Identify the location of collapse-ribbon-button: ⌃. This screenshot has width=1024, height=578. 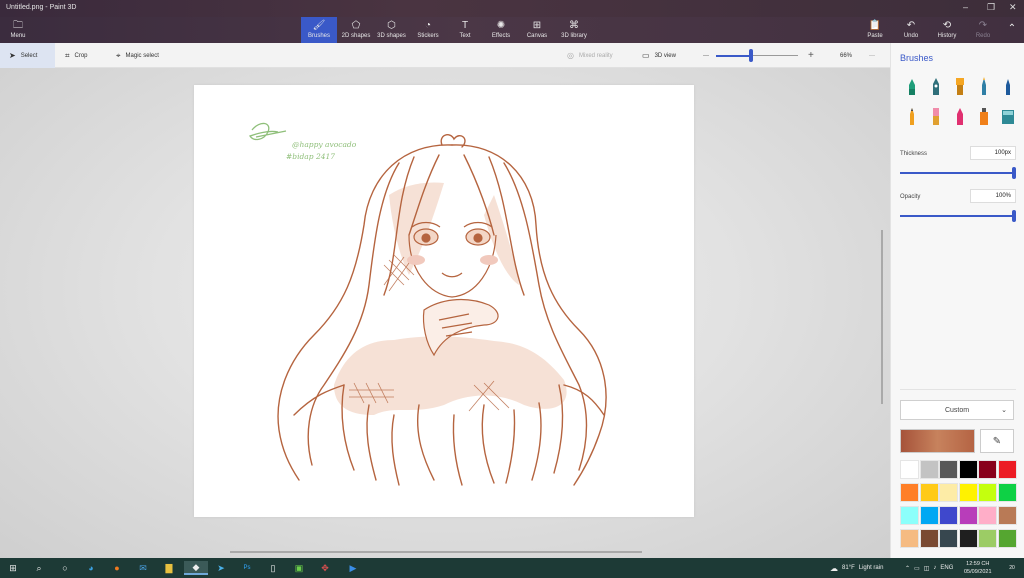
(1012, 30).